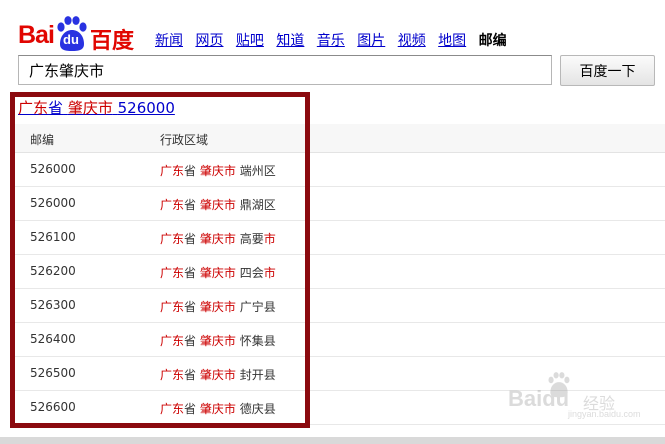 The width and height of the screenshot is (665, 444). Describe the element at coordinates (604, 414) in the screenshot. I see `watermark-url: jingyan.baidu.com` at that location.